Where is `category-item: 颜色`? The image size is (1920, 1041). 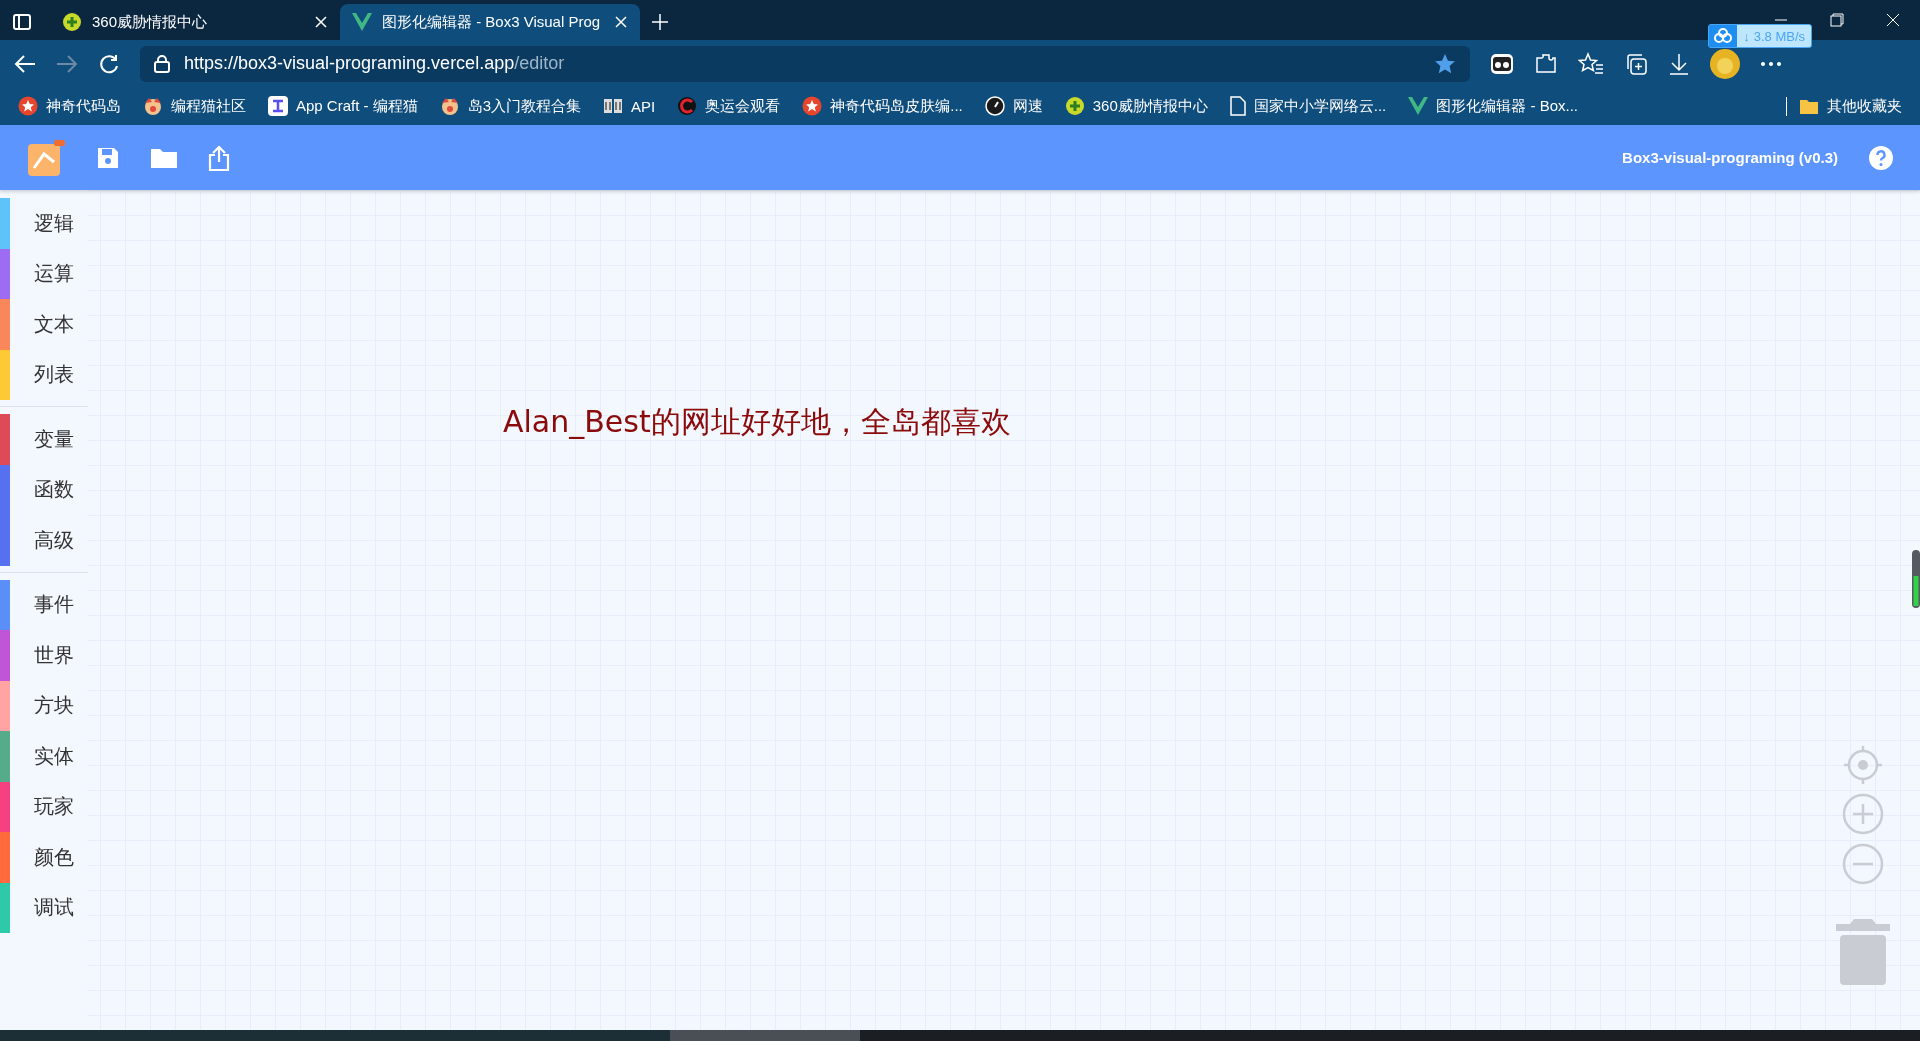 category-item: 颜色 is located at coordinates (54, 857).